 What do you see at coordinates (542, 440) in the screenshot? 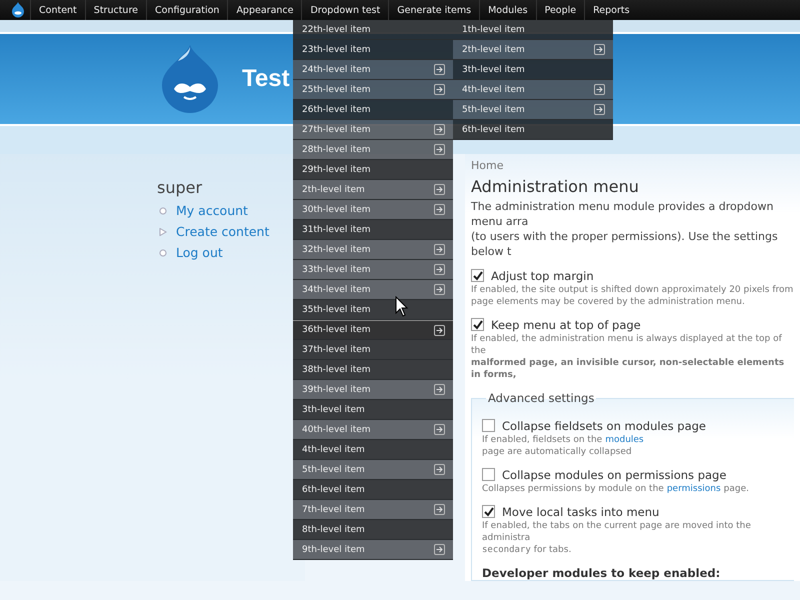
I see `help-text: If enabled, fieldsets on the` at bounding box center [542, 440].